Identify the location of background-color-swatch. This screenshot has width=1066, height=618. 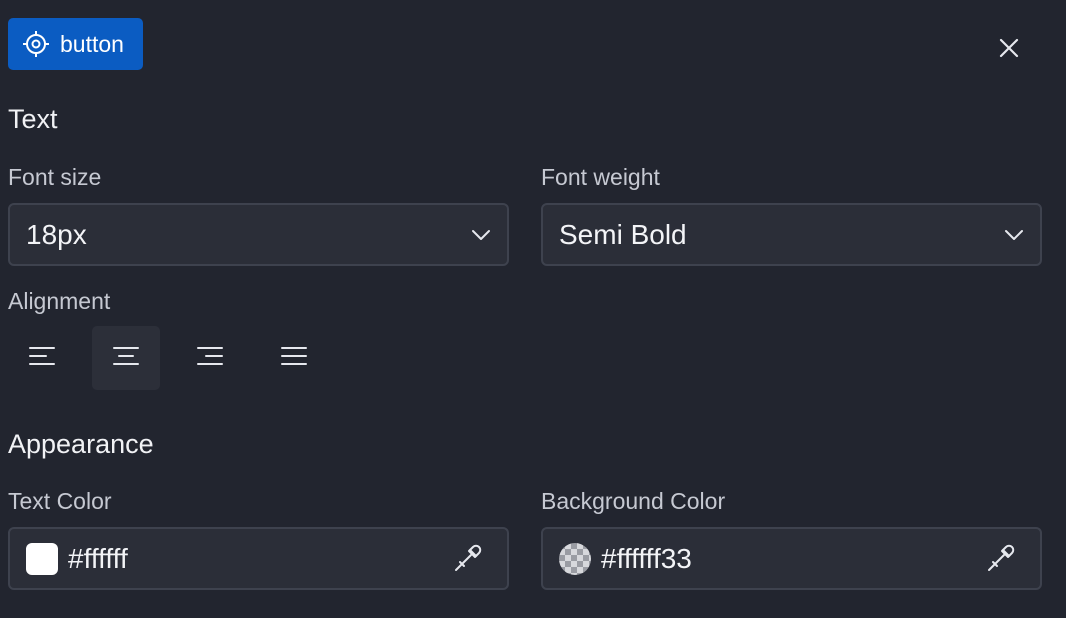
(575, 558).